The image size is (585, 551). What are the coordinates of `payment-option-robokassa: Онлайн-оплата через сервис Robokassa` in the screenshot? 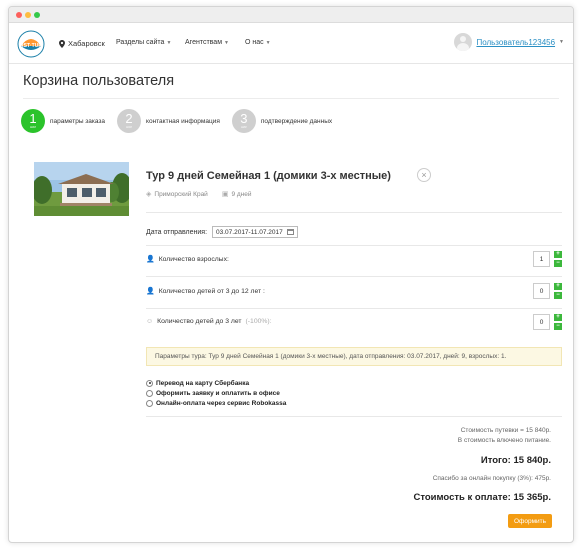 It's located at (216, 403).